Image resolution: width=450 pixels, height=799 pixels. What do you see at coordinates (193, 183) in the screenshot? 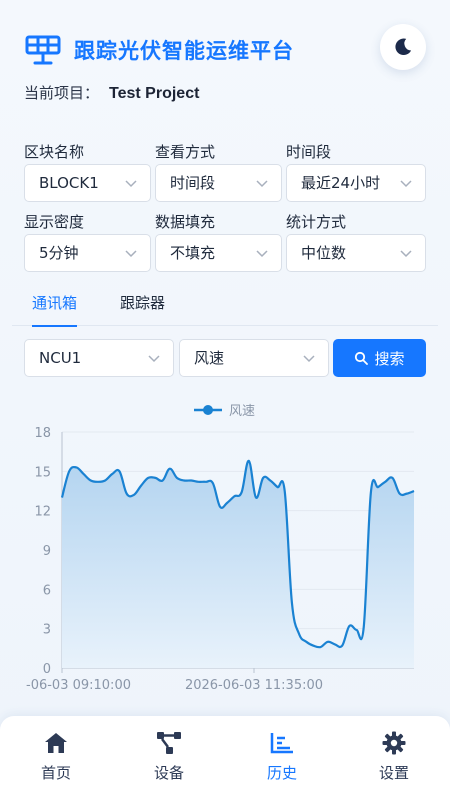
I see `select-value: 时间段` at bounding box center [193, 183].